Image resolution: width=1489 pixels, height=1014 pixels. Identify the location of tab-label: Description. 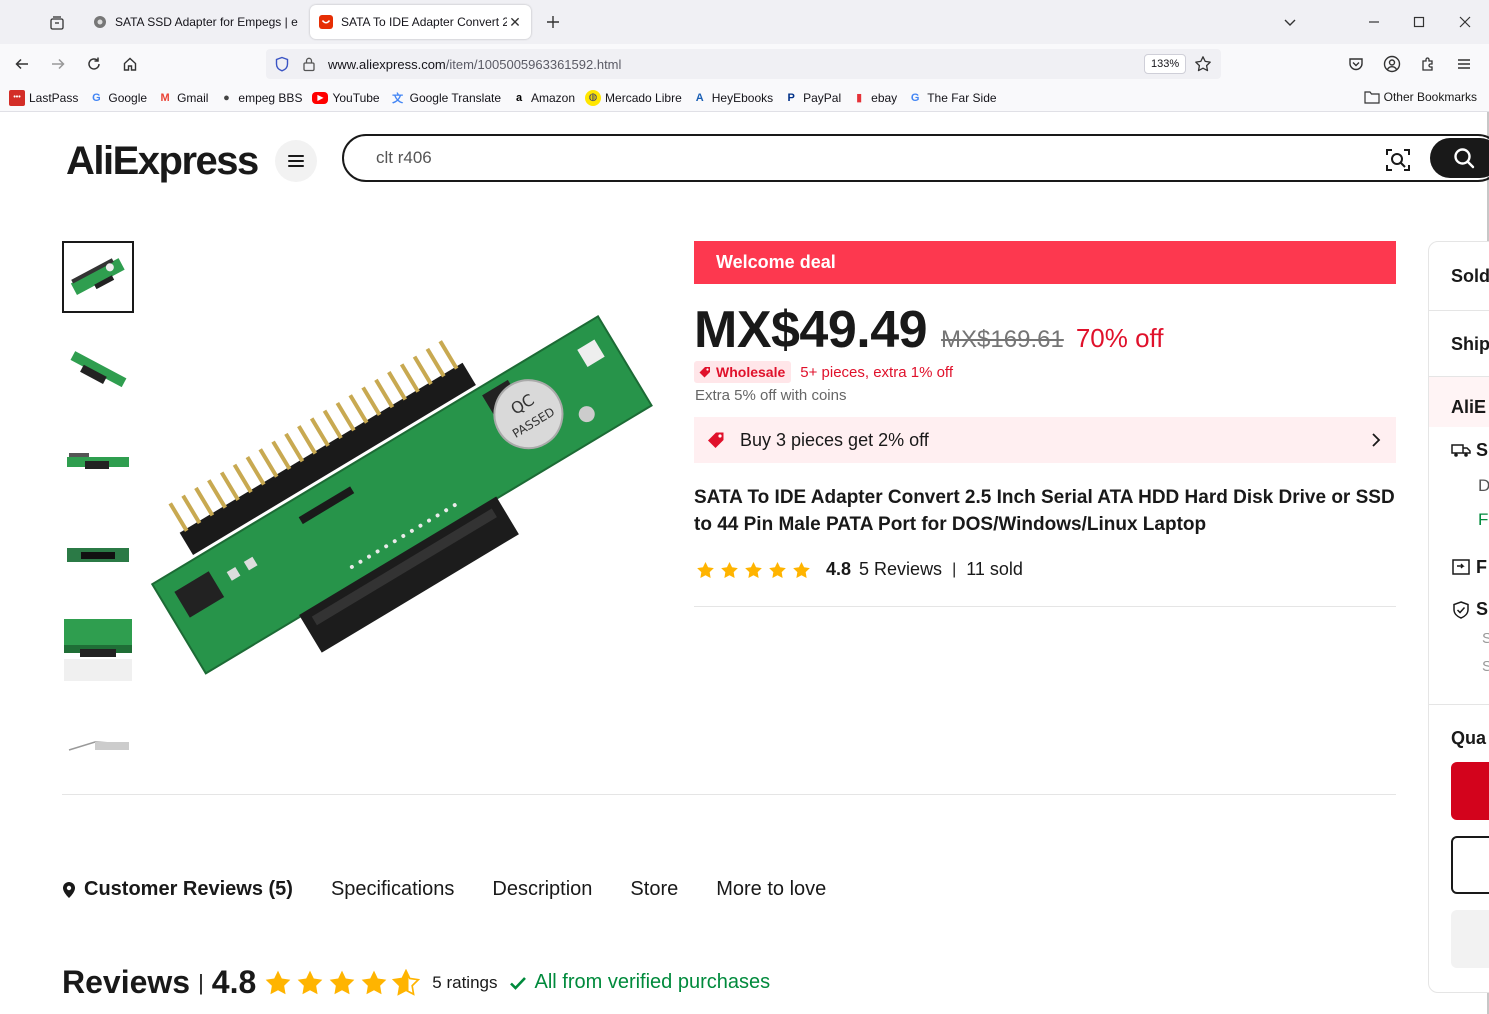
(542, 889).